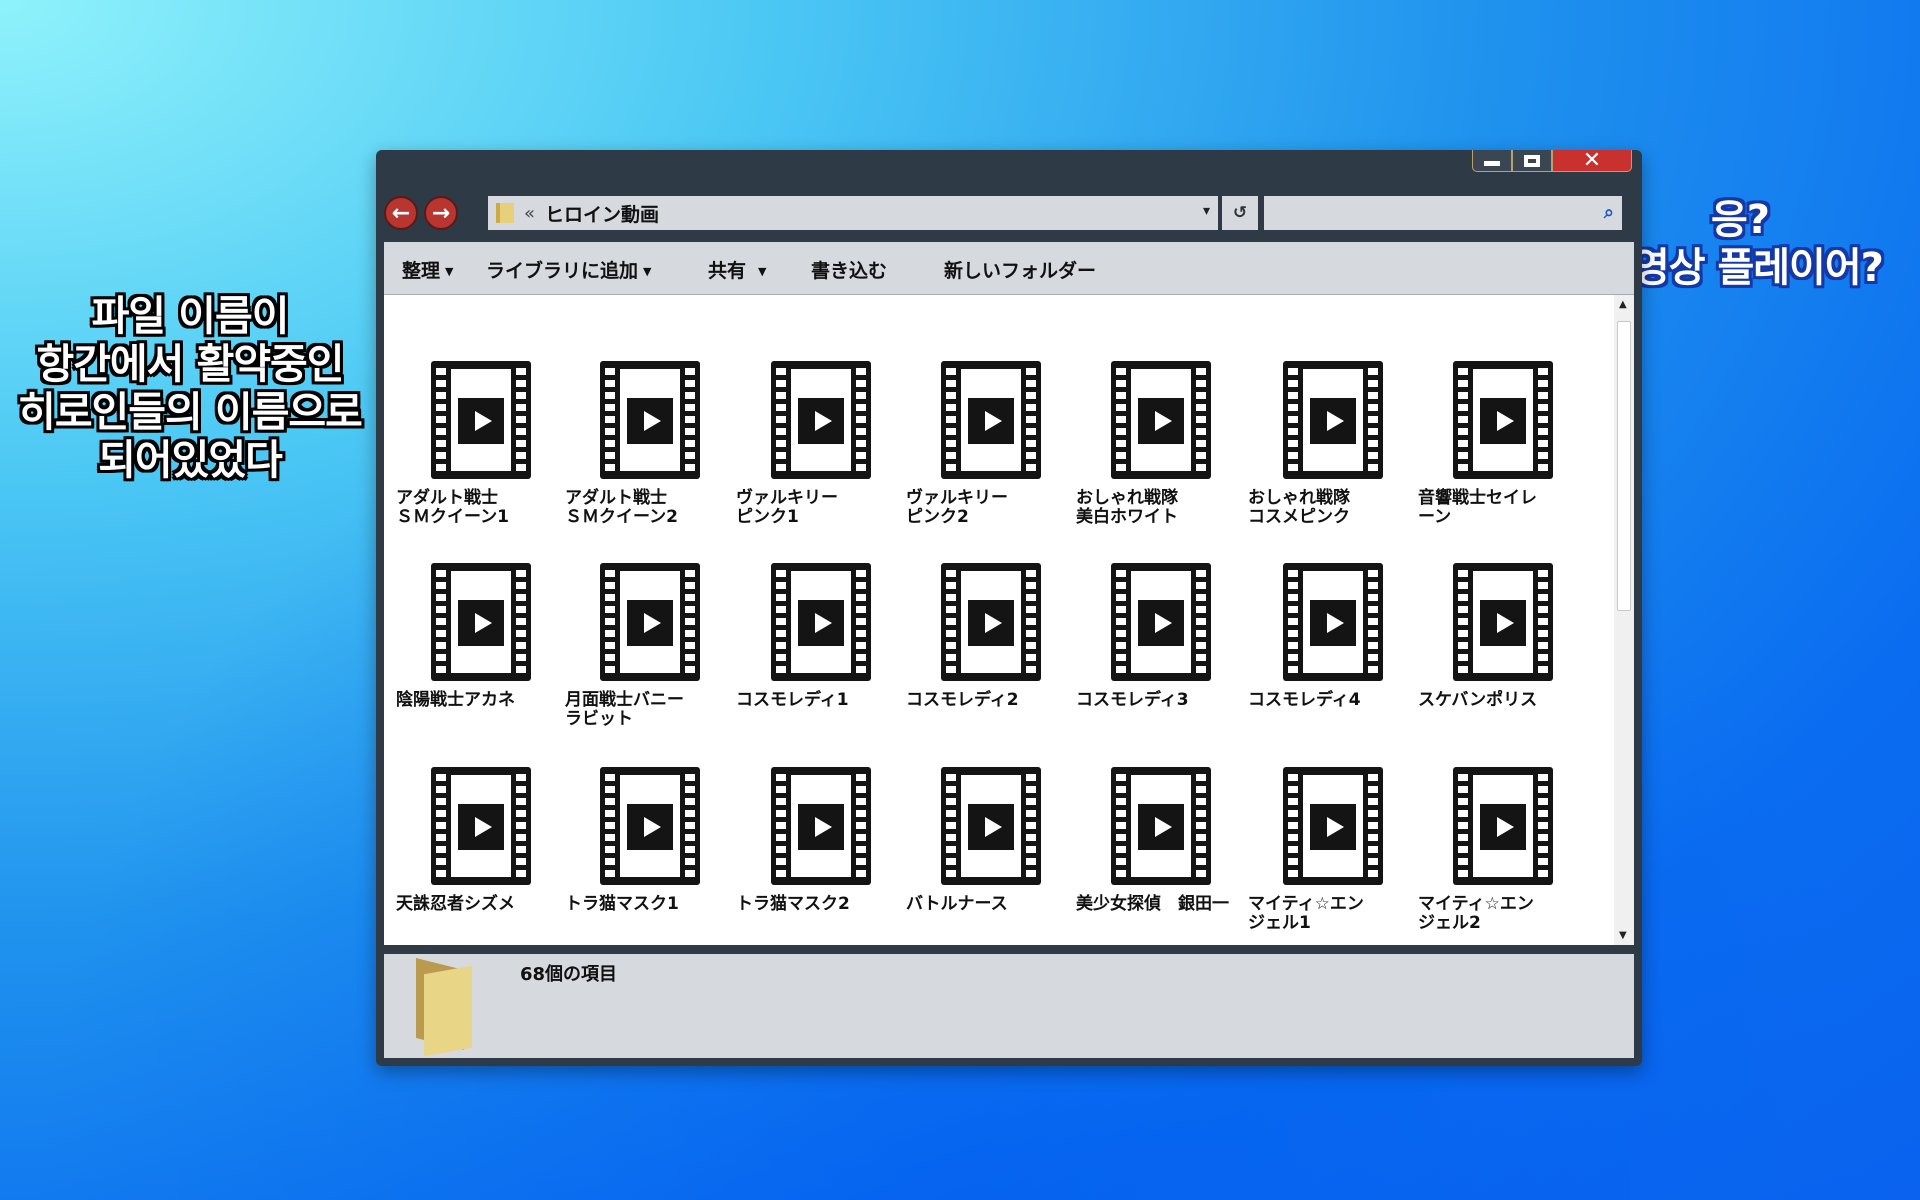 The width and height of the screenshot is (1920, 1200). Describe the element at coordinates (421, 271) in the screenshot. I see `organize-label: 整理` at that location.